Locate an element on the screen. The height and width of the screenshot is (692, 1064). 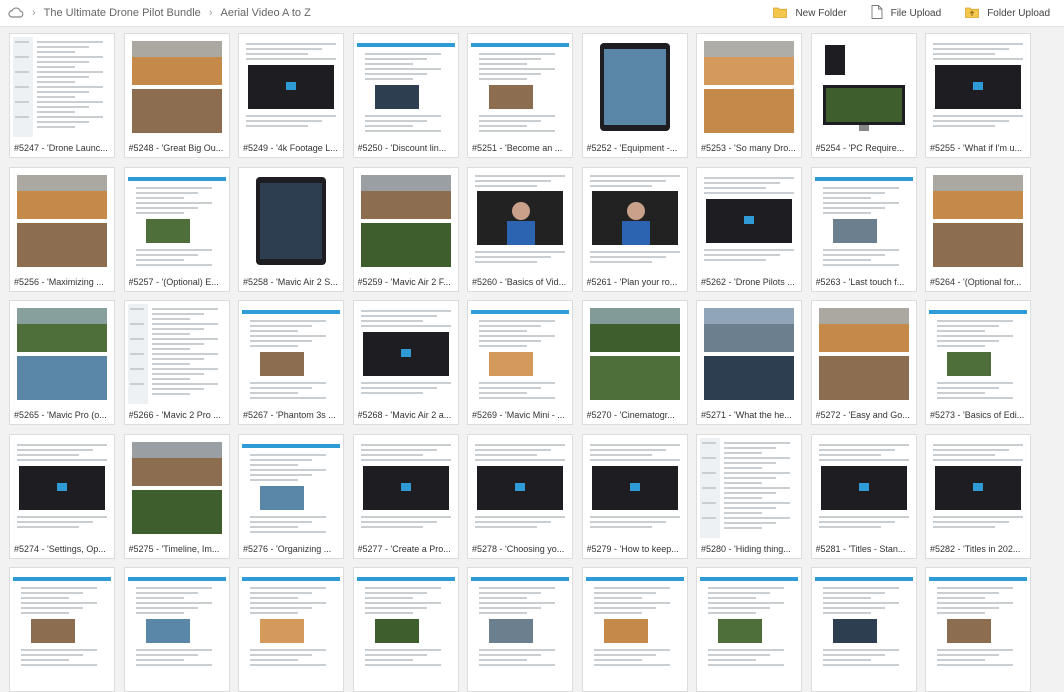
file-upload-button: File Upload is located at coordinates (906, 13).